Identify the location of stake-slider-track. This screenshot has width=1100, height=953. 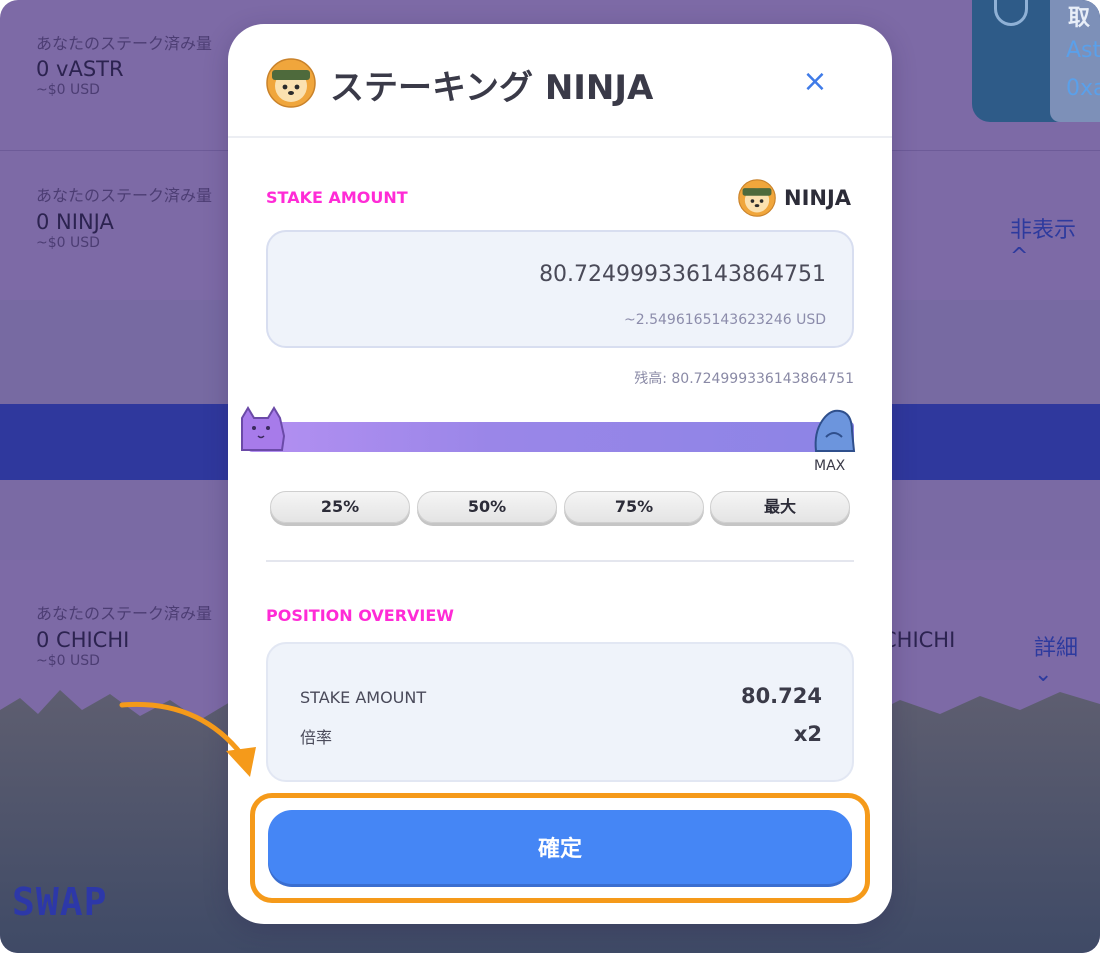
(551, 437).